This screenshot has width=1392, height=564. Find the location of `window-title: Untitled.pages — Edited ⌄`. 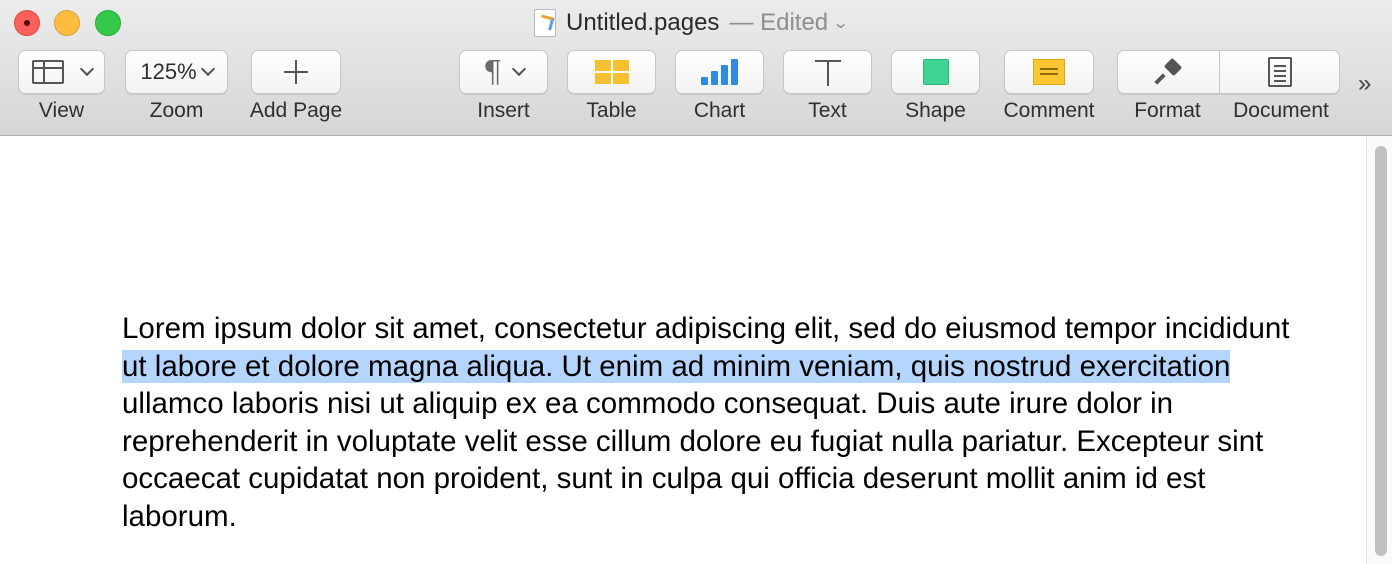

window-title: Untitled.pages — Edited ⌄ is located at coordinates (692, 23).